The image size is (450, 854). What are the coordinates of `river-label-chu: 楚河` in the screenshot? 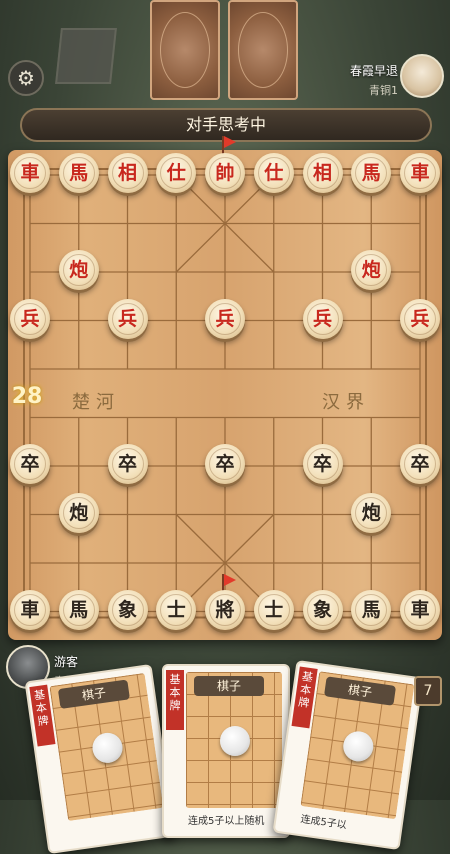 It's located at (96, 402).